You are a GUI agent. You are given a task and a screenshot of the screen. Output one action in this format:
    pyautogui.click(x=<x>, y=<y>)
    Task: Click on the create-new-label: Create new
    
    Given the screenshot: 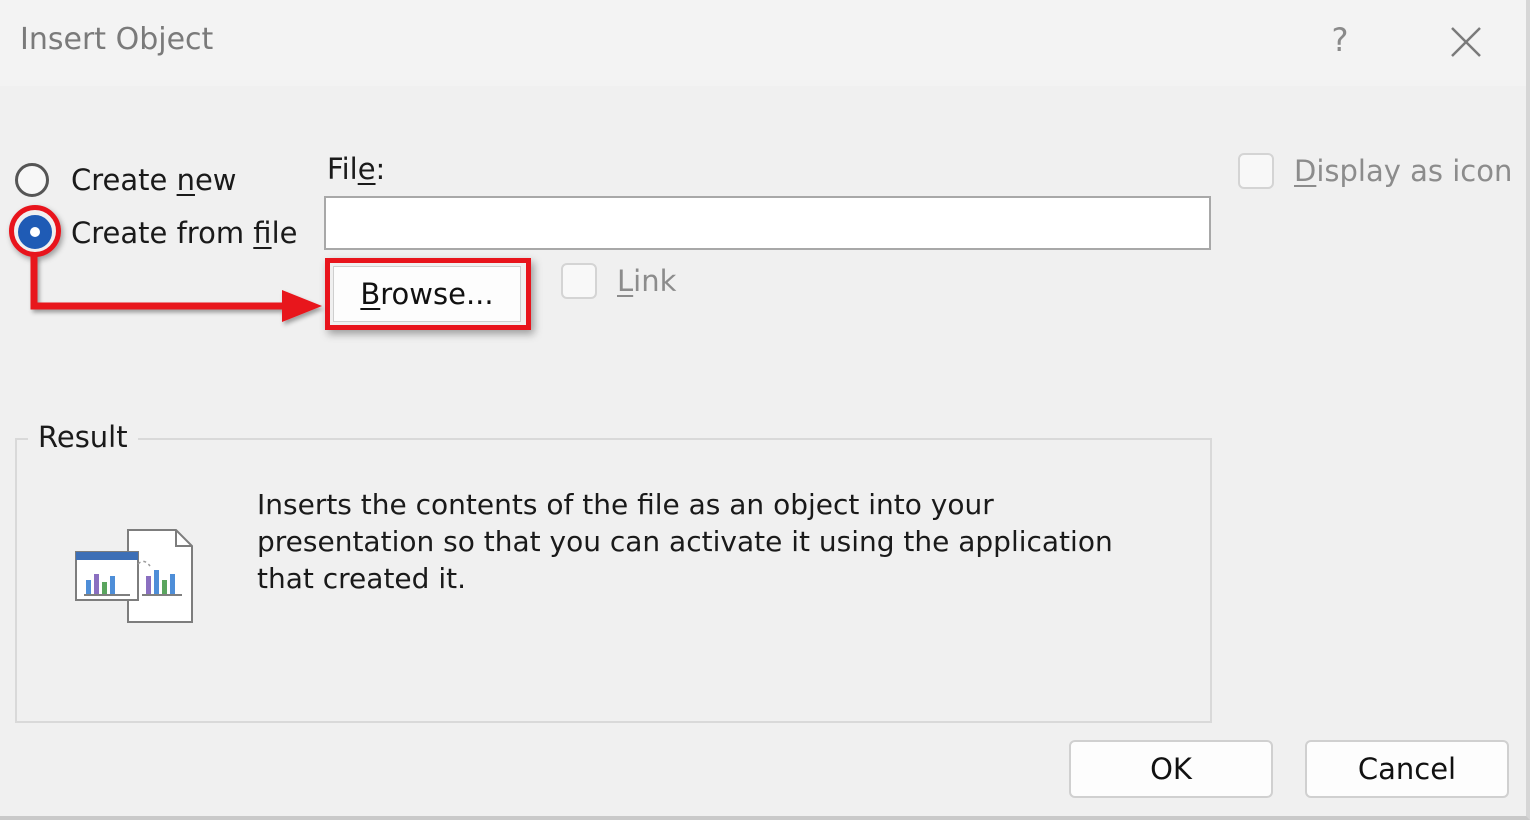 What is the action you would take?
    pyautogui.click(x=154, y=180)
    